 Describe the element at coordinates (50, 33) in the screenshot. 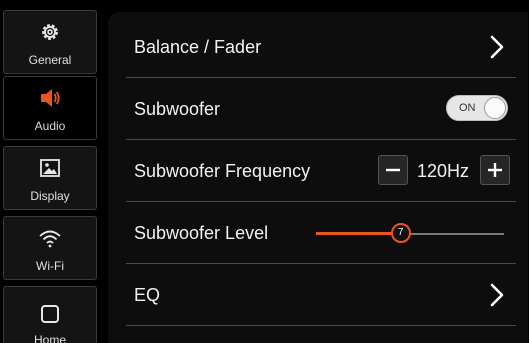

I see `gear-icon` at that location.